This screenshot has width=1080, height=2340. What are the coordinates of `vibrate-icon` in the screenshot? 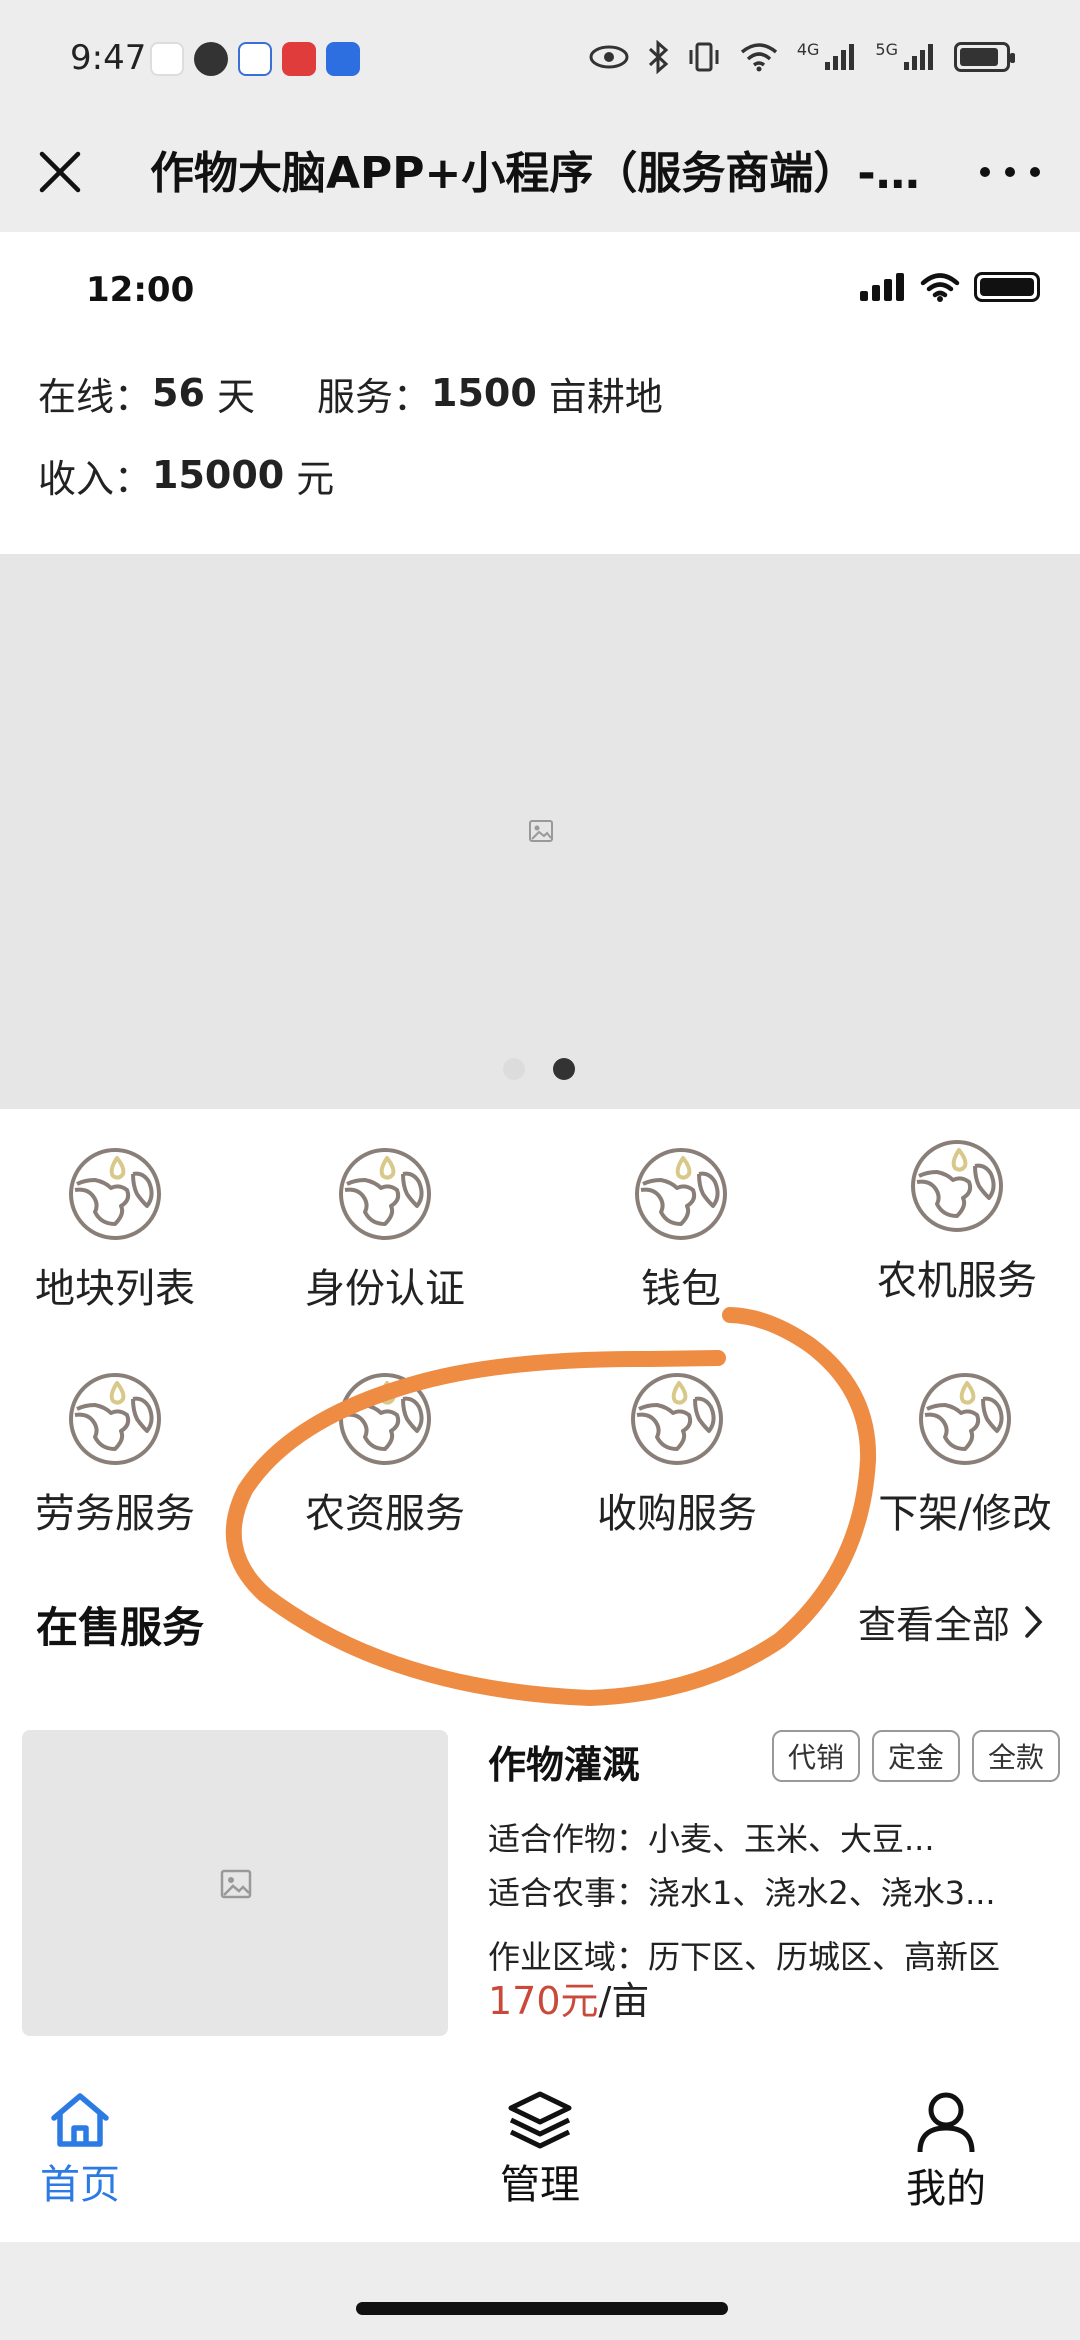 It's located at (704, 57).